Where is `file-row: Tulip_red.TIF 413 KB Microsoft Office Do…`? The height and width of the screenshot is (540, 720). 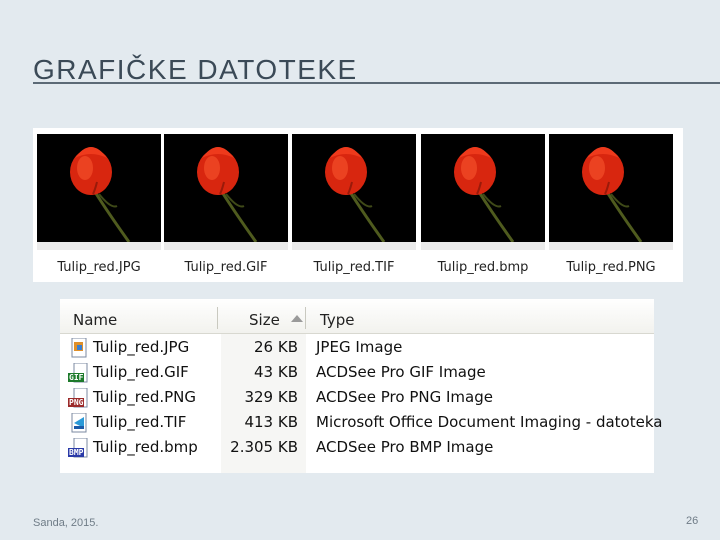
file-row: Tulip_red.TIF 413 KB Microsoft Office Do… is located at coordinates (361, 422).